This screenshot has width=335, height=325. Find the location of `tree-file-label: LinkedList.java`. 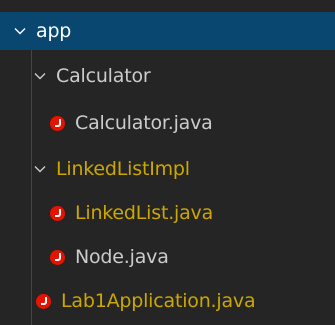

tree-file-label: LinkedList.java is located at coordinates (144, 213).